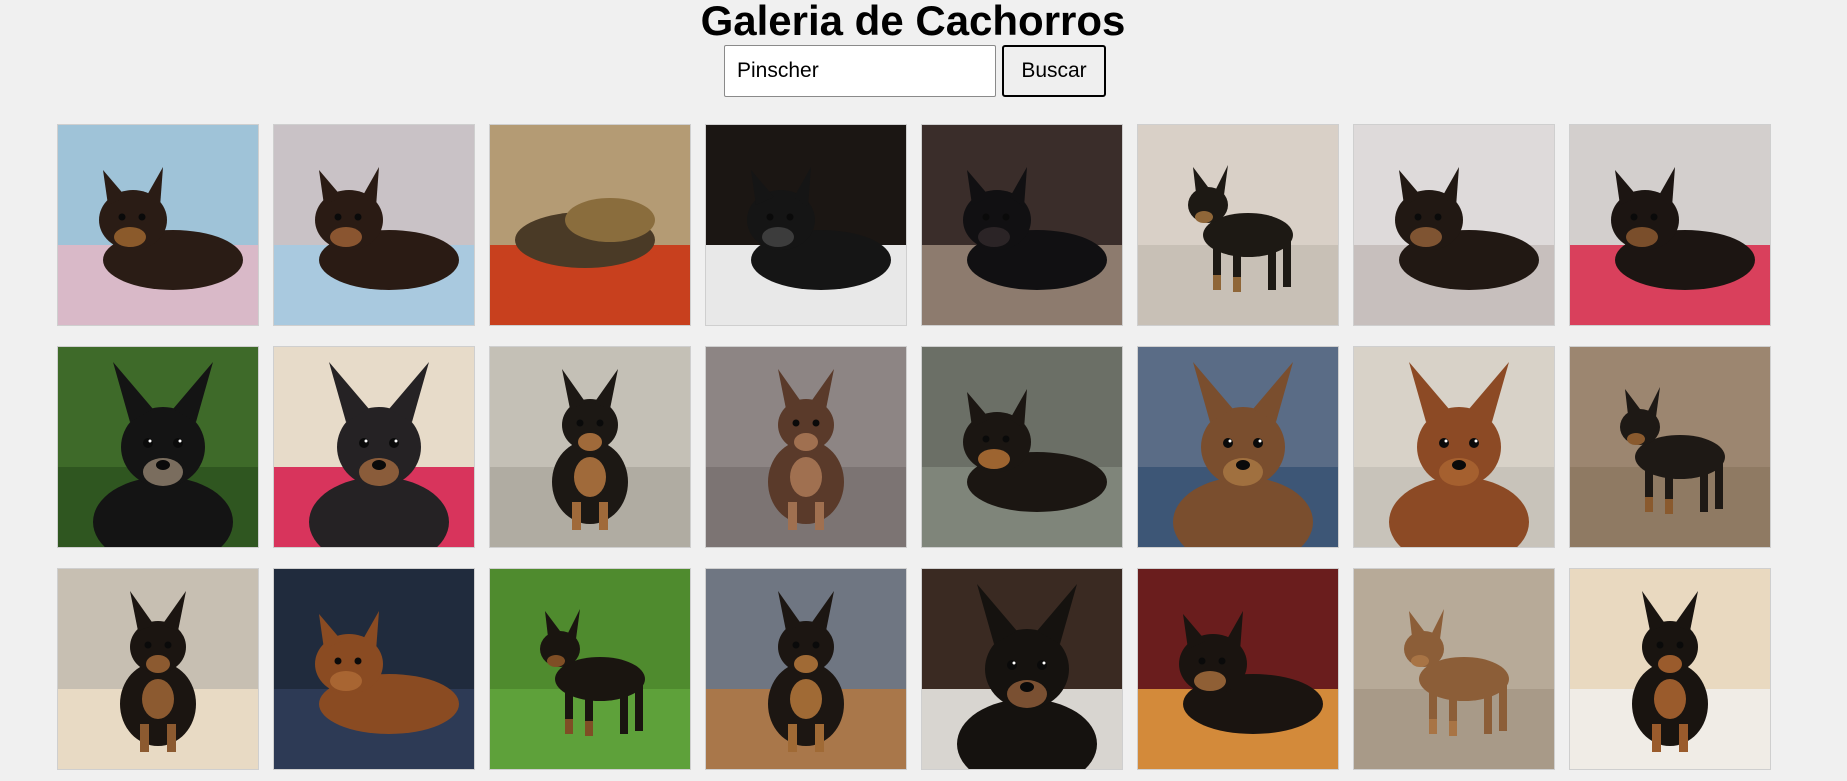 This screenshot has width=1847, height=781. Describe the element at coordinates (1054, 71) in the screenshot. I see `search-button: Buscar` at that location.